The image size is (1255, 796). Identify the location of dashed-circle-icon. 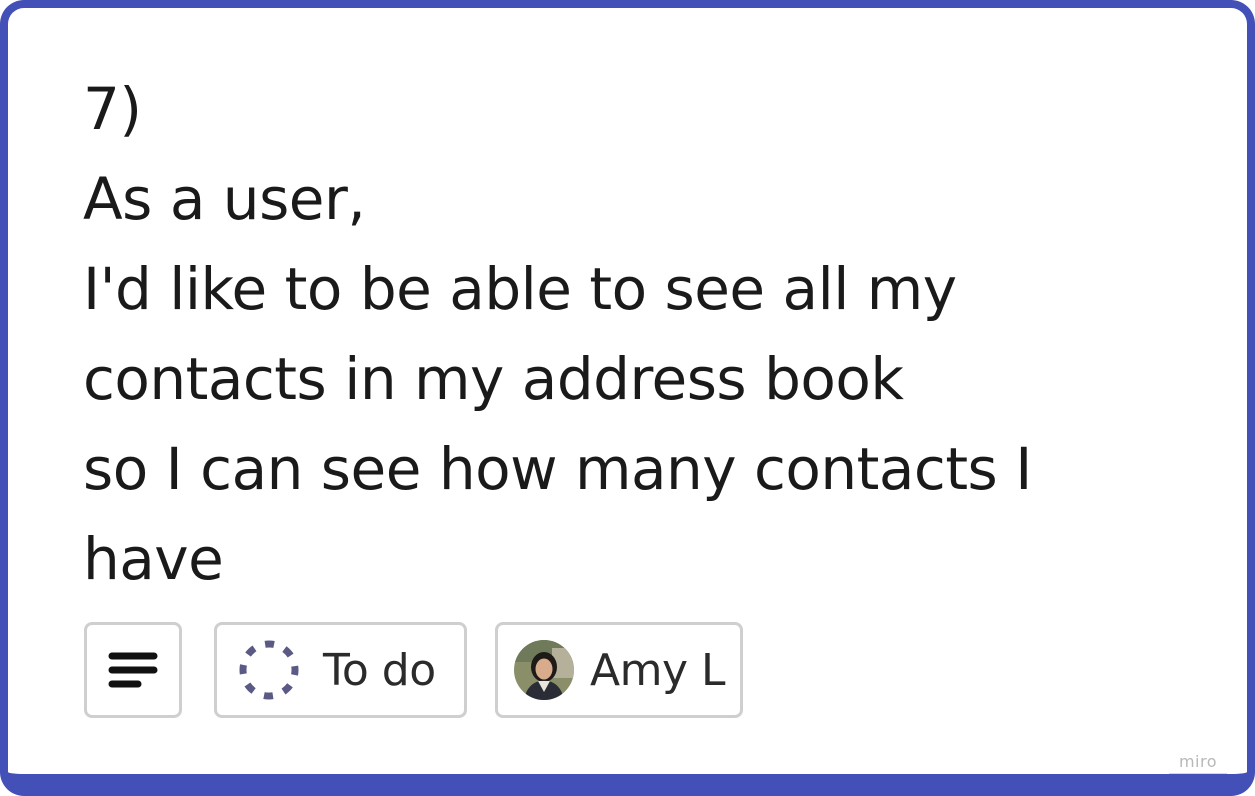
(269, 670).